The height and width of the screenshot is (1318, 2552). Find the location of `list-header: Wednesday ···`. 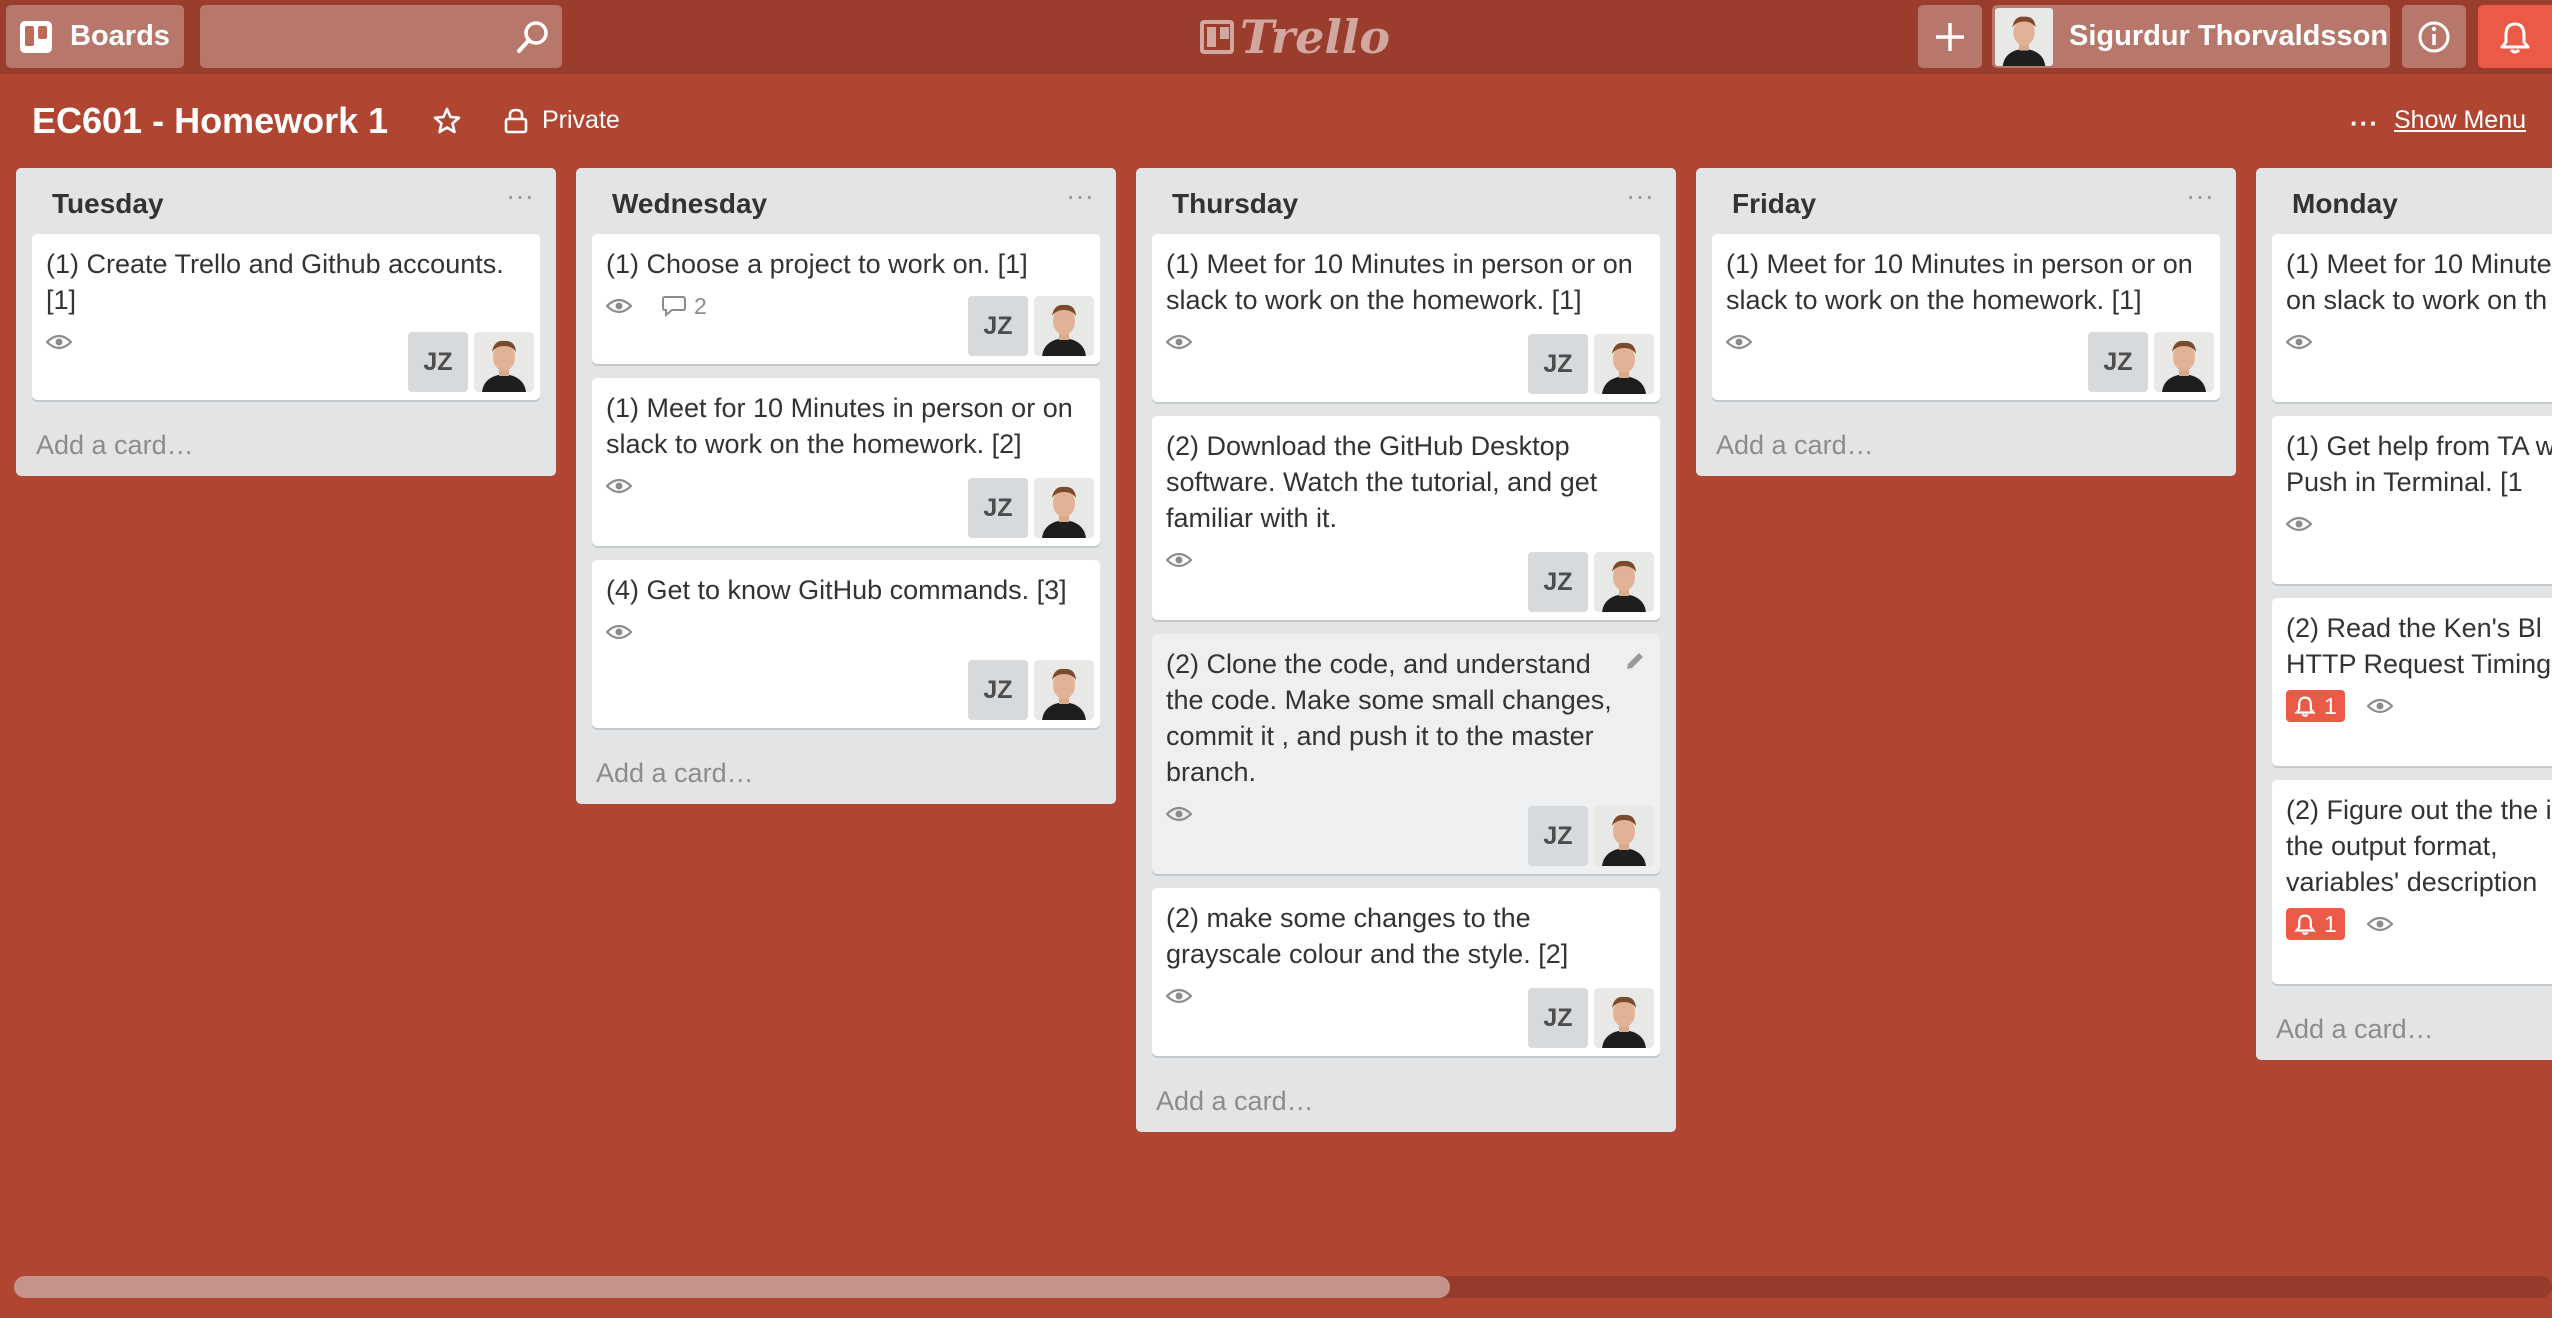

list-header: Wednesday ··· is located at coordinates (846, 201).